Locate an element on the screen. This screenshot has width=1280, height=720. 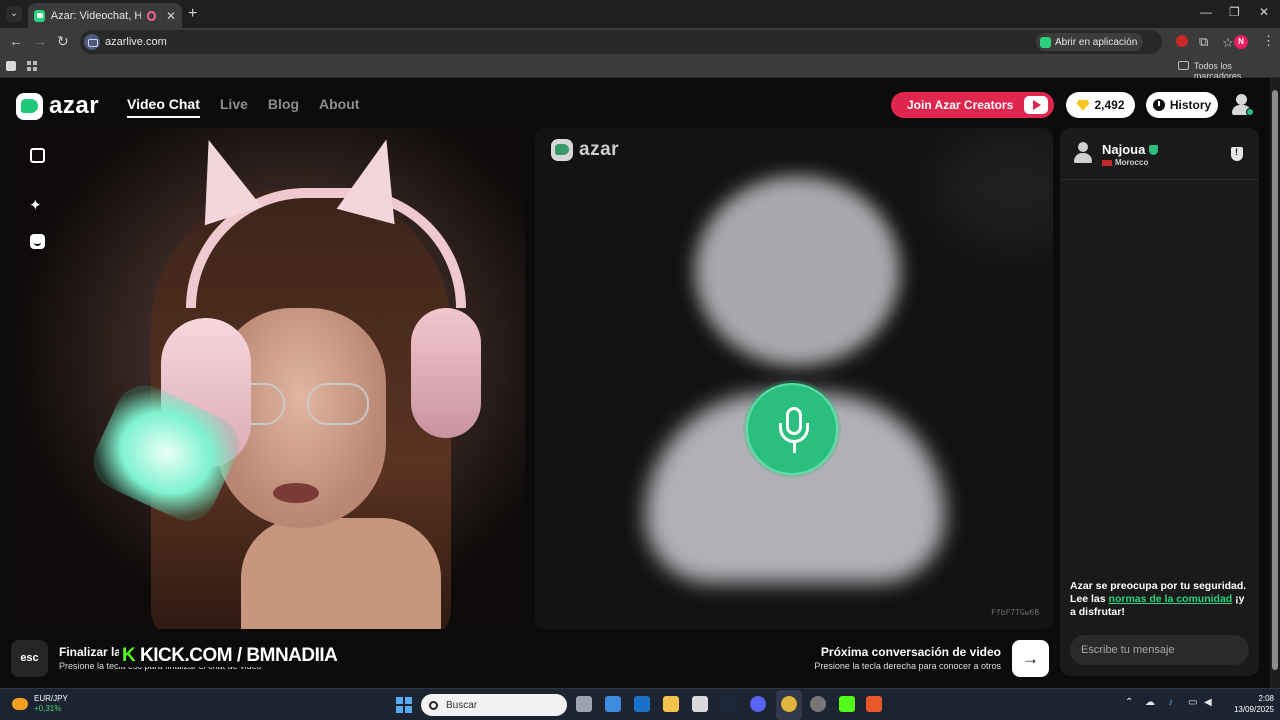
youtube-play-icon is located at coordinates (1036, 105).